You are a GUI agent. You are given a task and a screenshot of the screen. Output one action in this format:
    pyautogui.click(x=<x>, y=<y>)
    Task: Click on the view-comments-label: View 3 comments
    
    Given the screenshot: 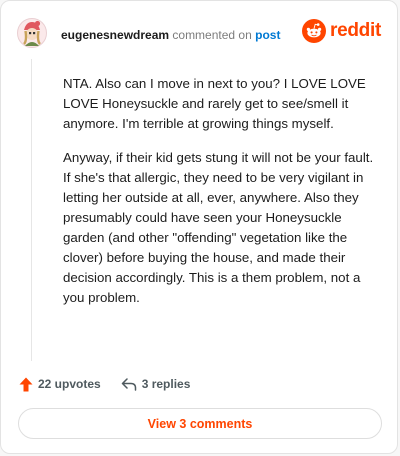 What is the action you would take?
    pyautogui.click(x=200, y=423)
    